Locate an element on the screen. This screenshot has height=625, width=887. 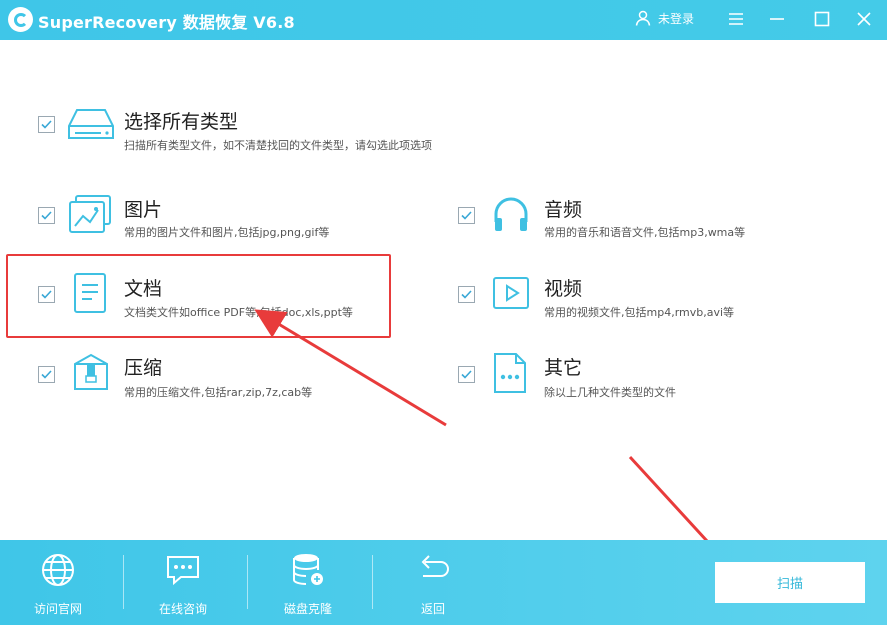
option-title: 压缩 is located at coordinates (143, 368).